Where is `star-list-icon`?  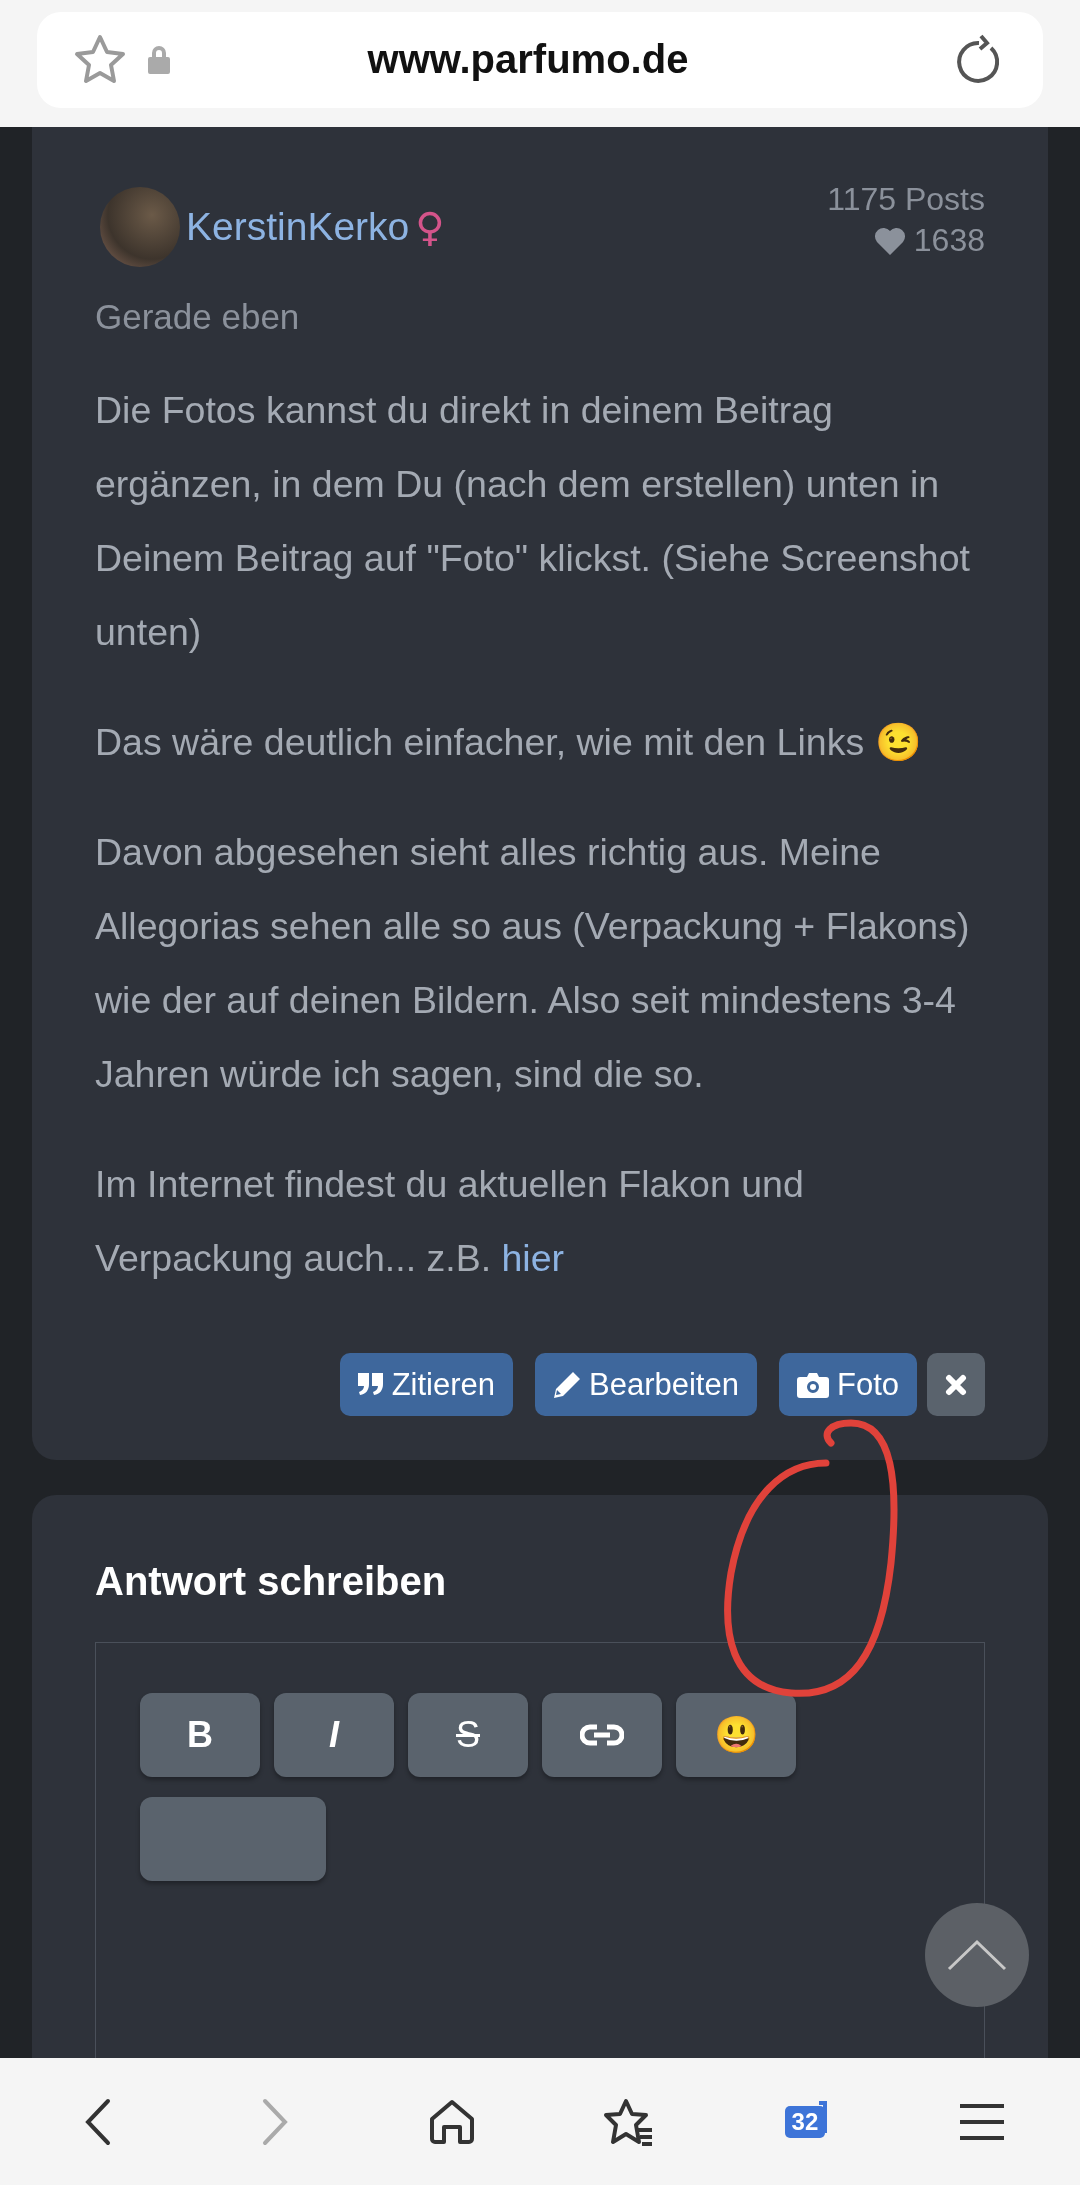 star-list-icon is located at coordinates (628, 2121).